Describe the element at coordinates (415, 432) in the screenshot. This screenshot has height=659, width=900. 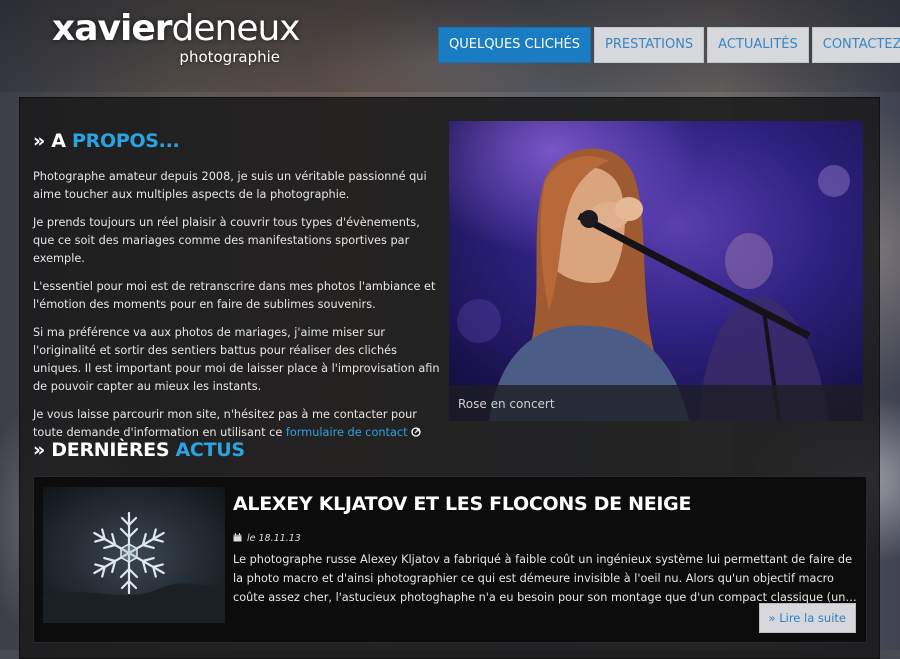
I see `external-link-icon` at that location.